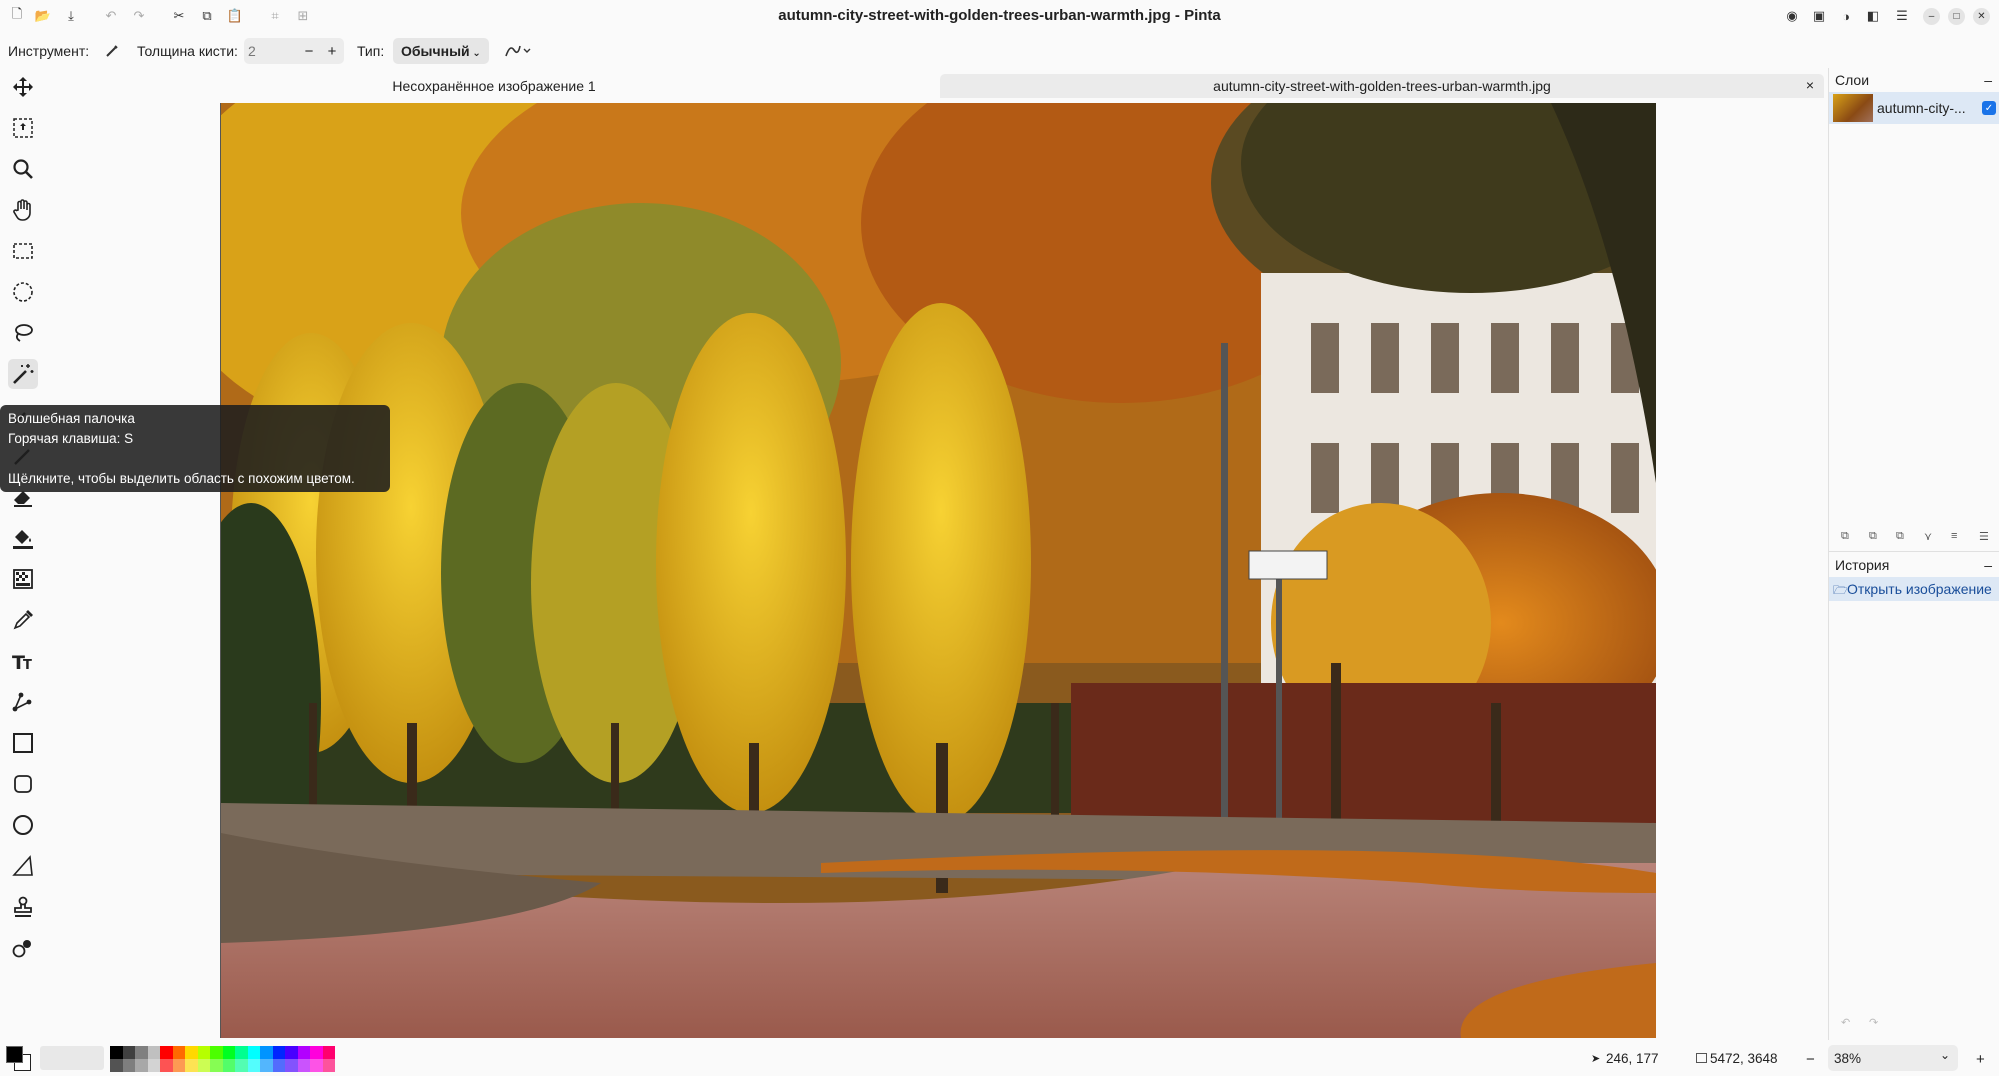 The image size is (1999, 1076). I want to click on main-menu-icon: ☰, so click(1902, 16).